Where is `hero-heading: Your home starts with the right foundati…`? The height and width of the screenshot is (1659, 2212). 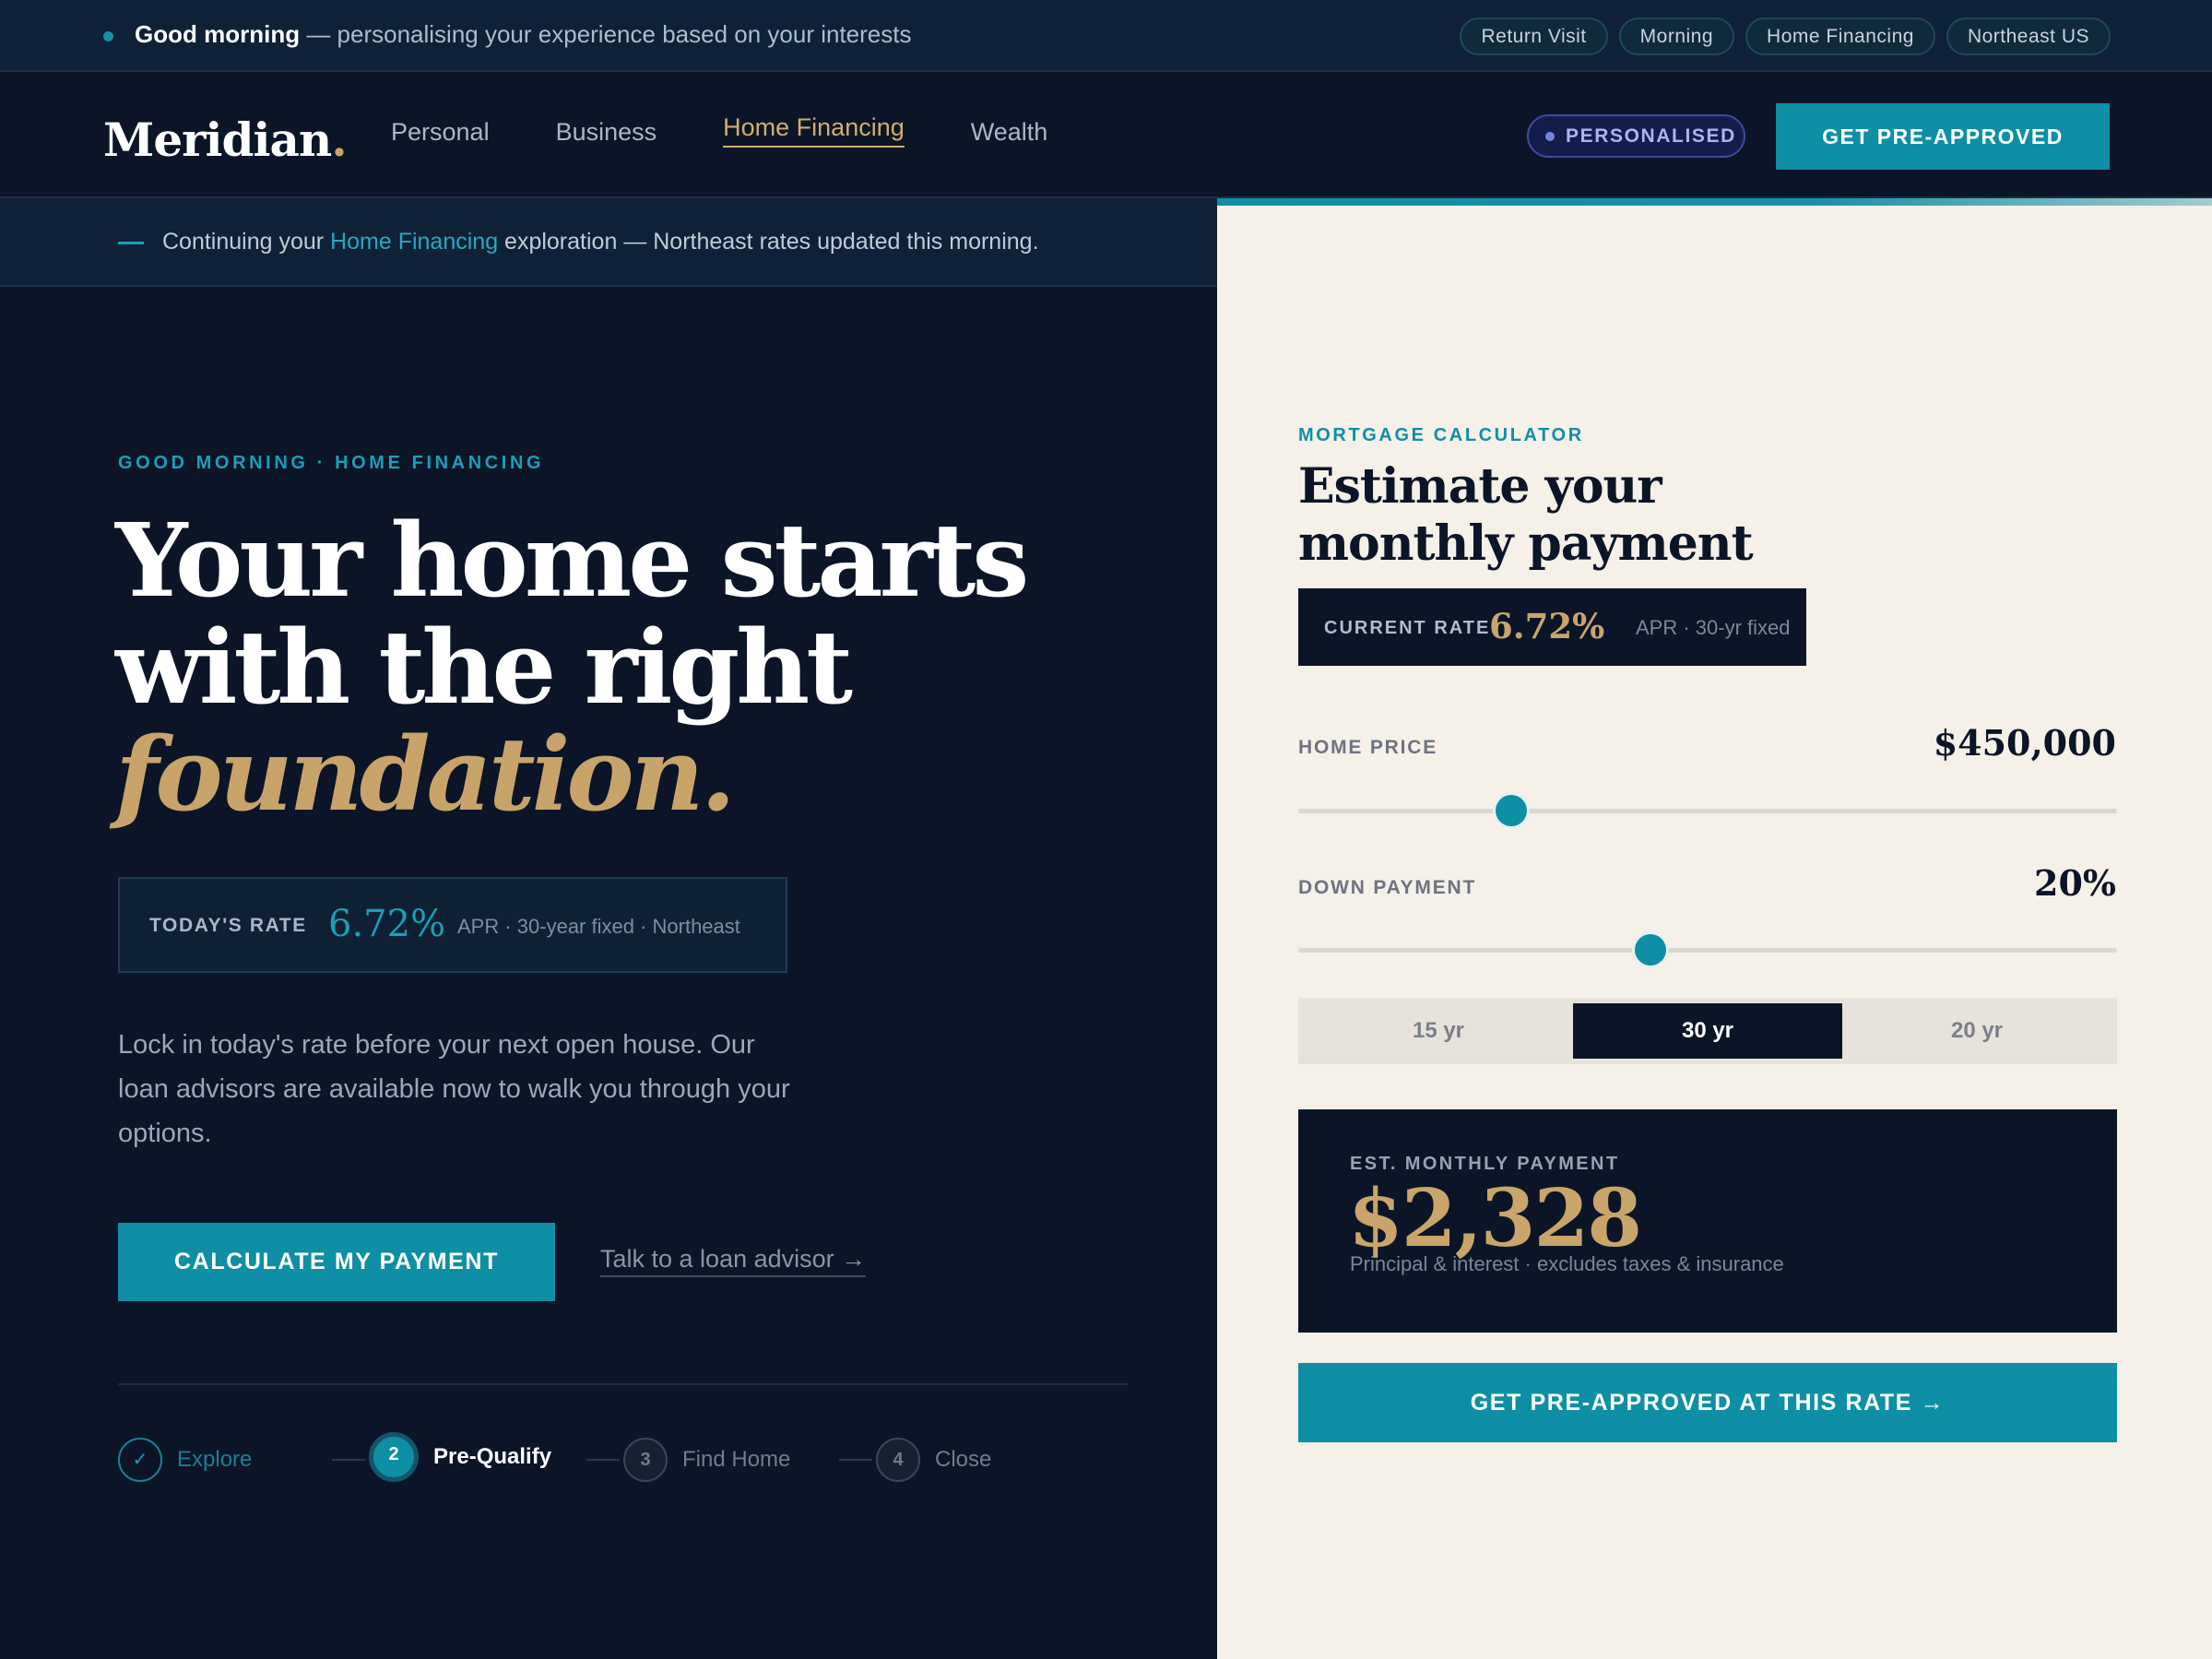
hero-heading: Your home starts with the right foundati… is located at coordinates (572, 668).